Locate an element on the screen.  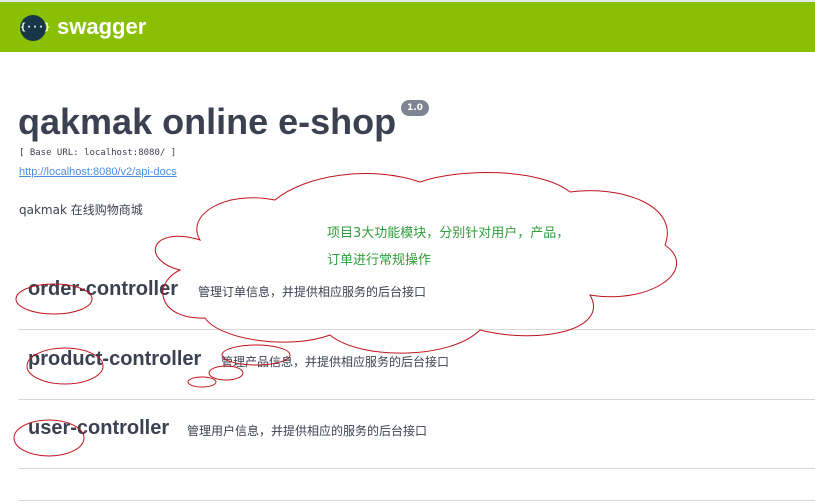
controller-section-product: product-controller 管理产品信息，并提供相应服务的后台接口 is located at coordinates (416, 366).